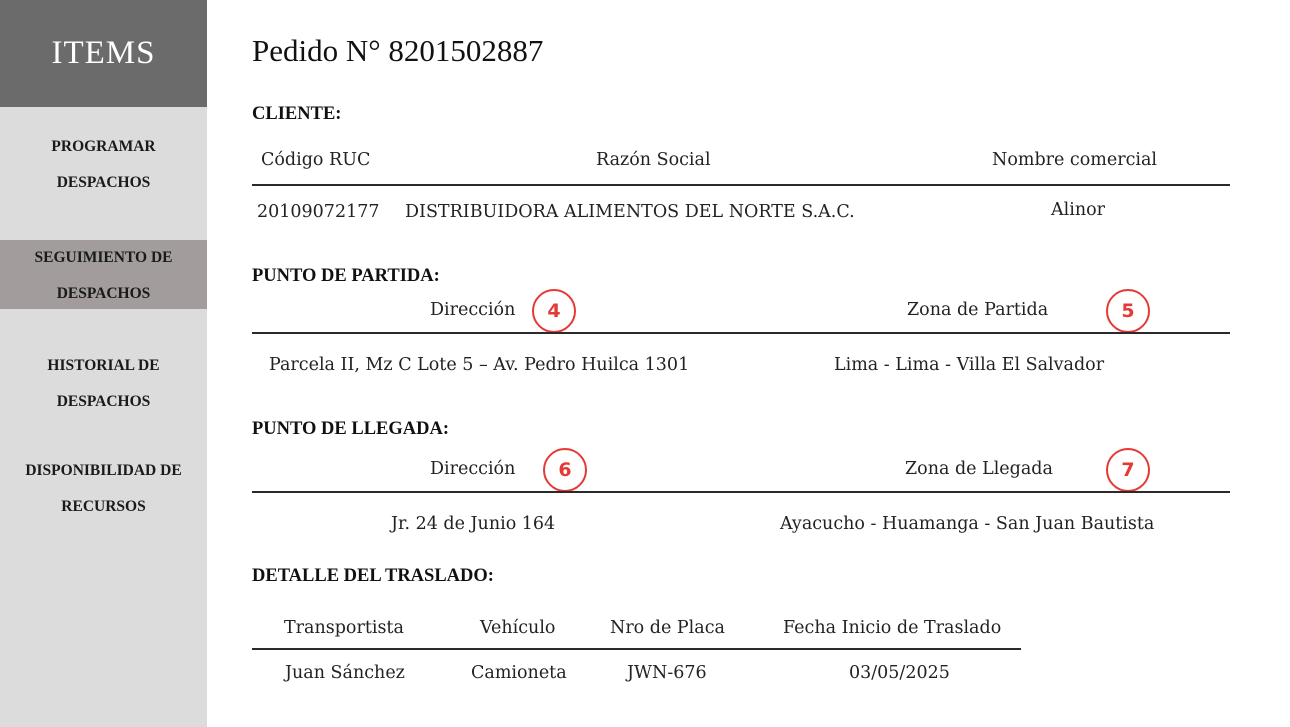  I want to click on nav-label: RECURSOS, so click(103, 506).